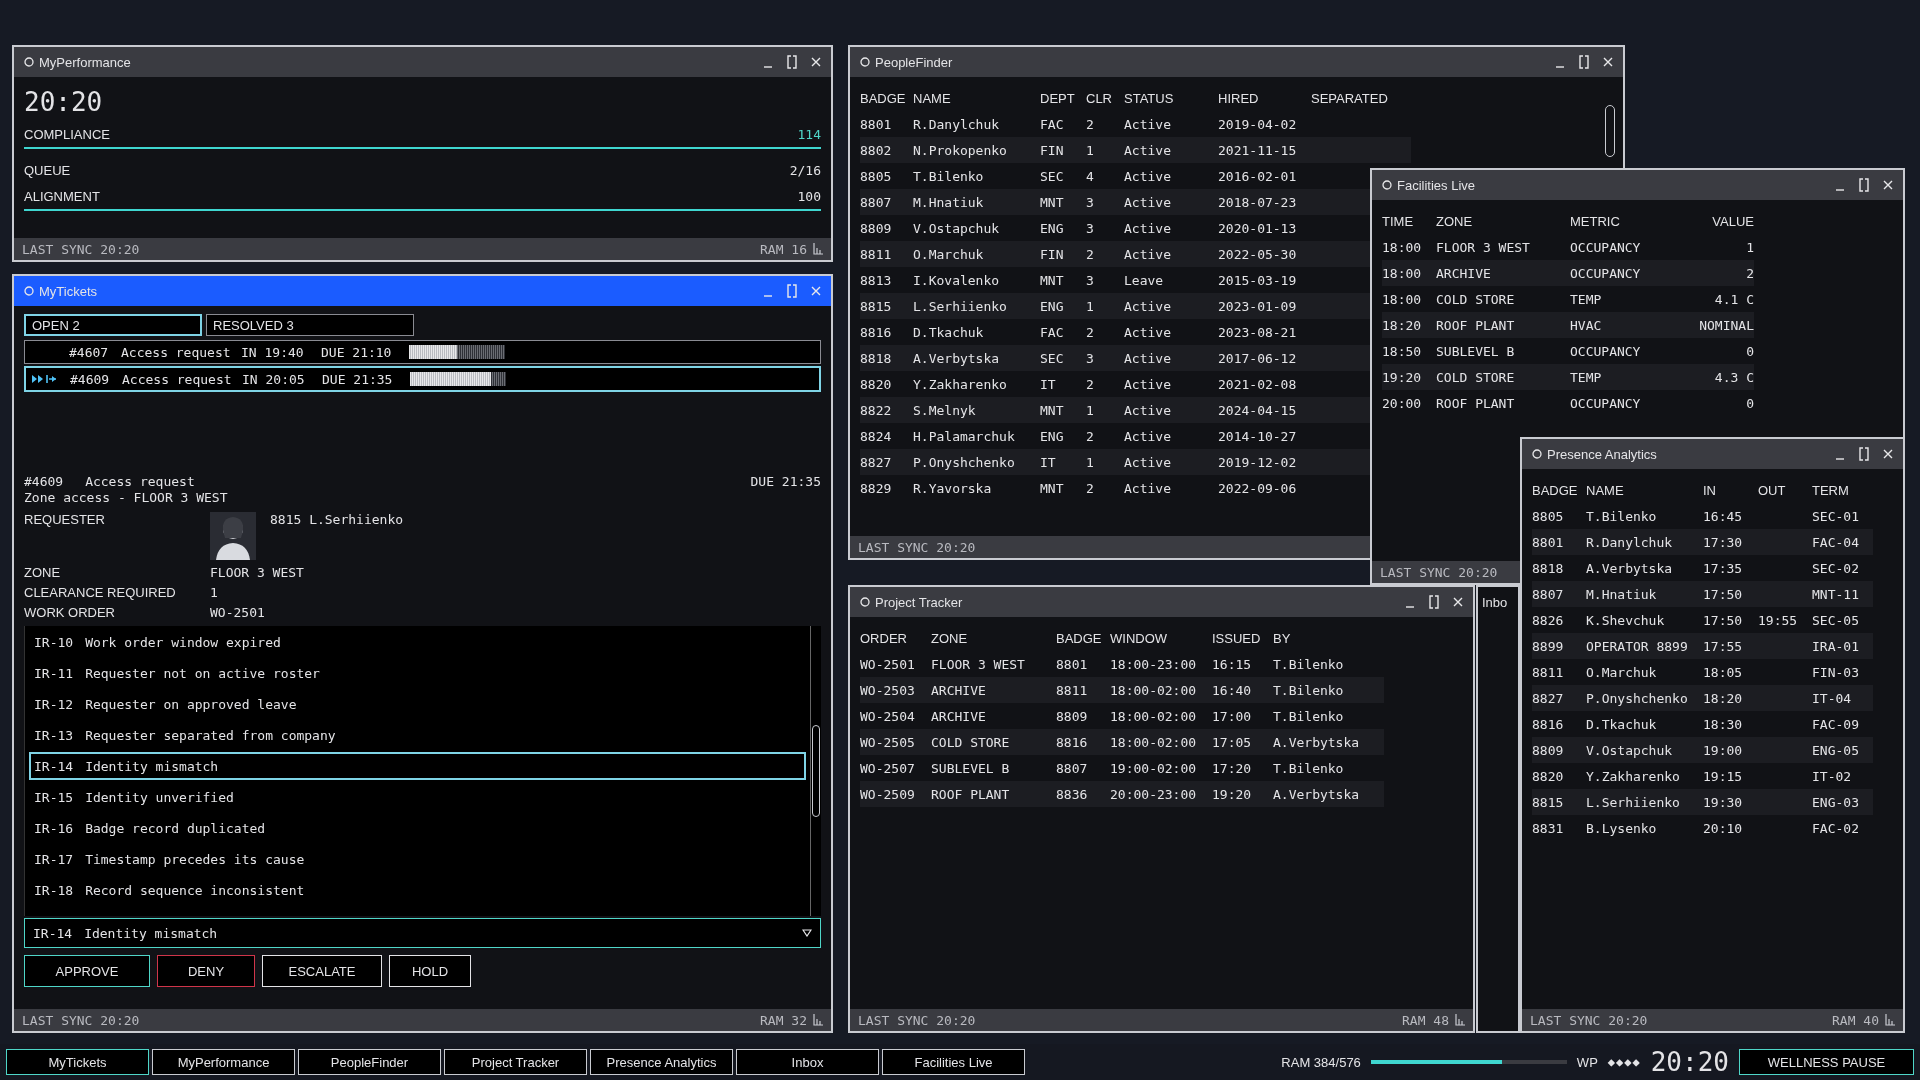 The height and width of the screenshot is (1080, 1920). What do you see at coordinates (1072, 742) in the screenshot?
I see `table-cell-text: 8816` at bounding box center [1072, 742].